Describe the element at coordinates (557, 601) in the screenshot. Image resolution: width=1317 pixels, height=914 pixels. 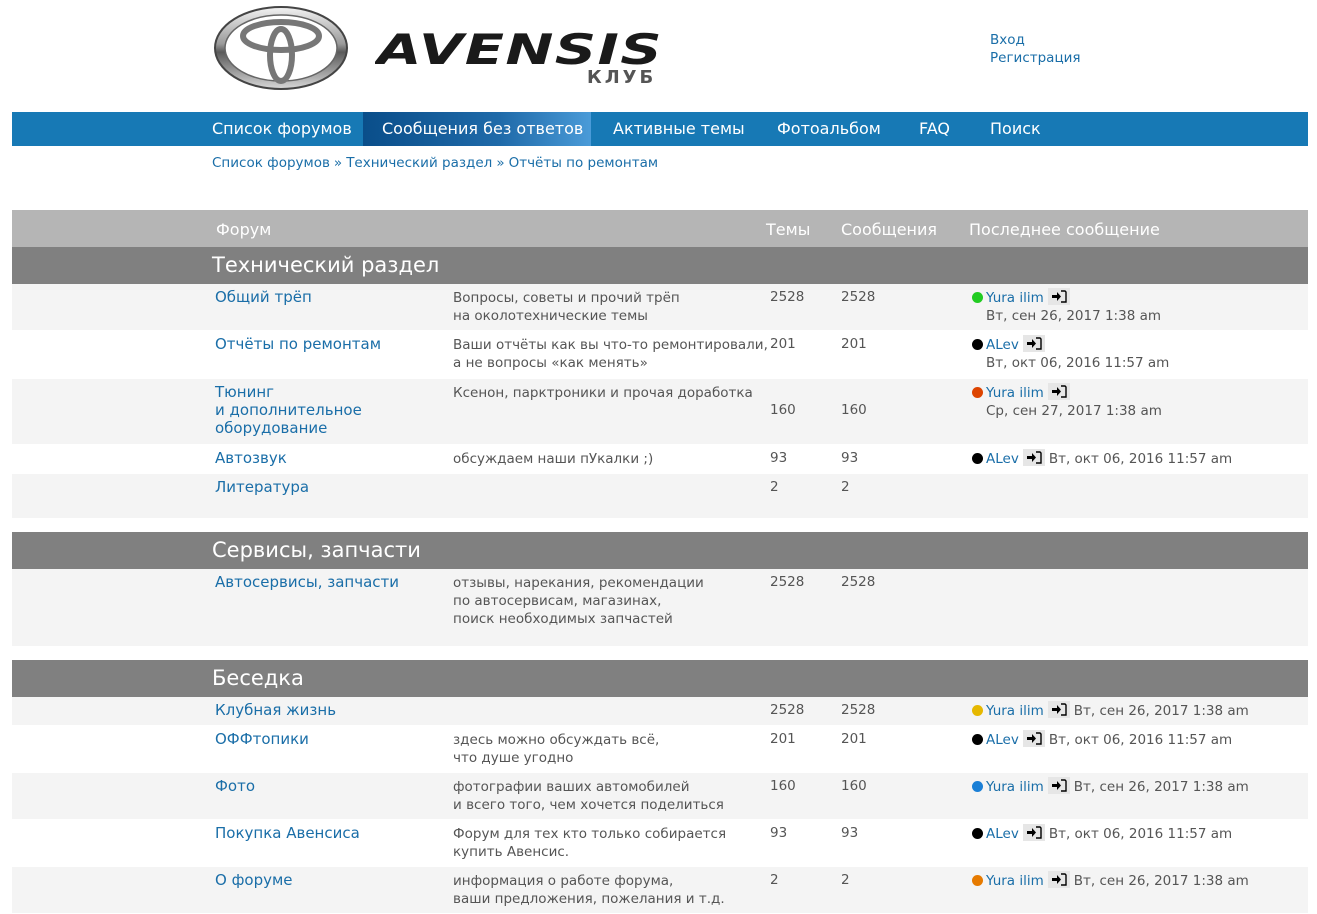
I see `forum-description-line: по автосервисам, магазинах,` at that location.